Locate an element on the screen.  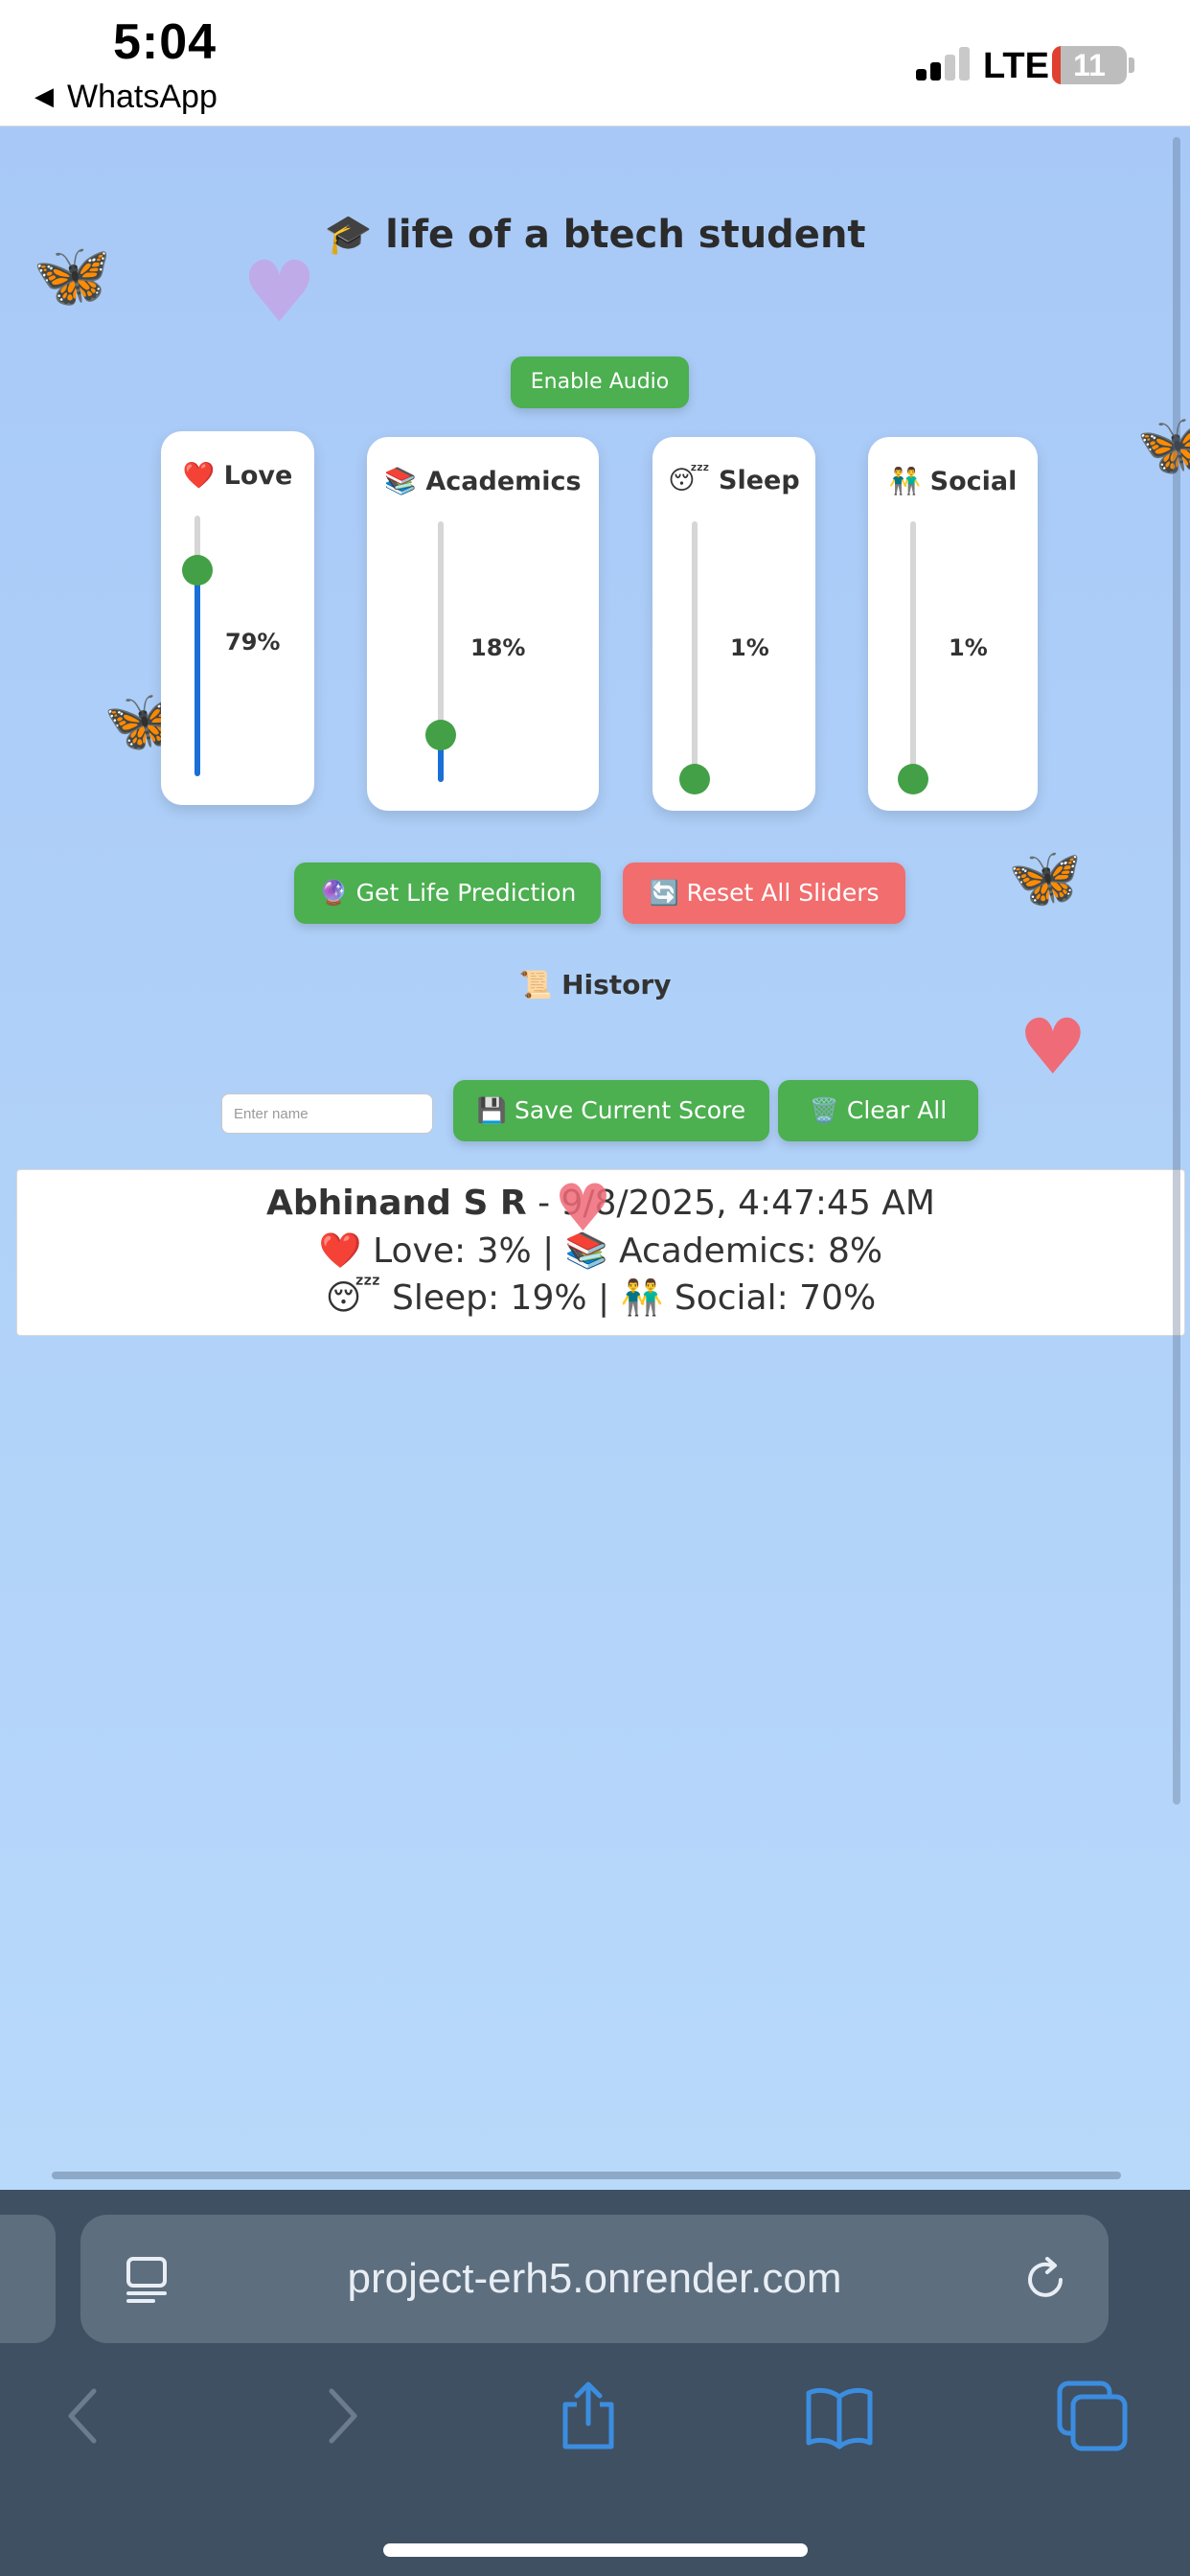
browser-toolbar: project-erh5.onrender.com is located at coordinates (595, 2383).